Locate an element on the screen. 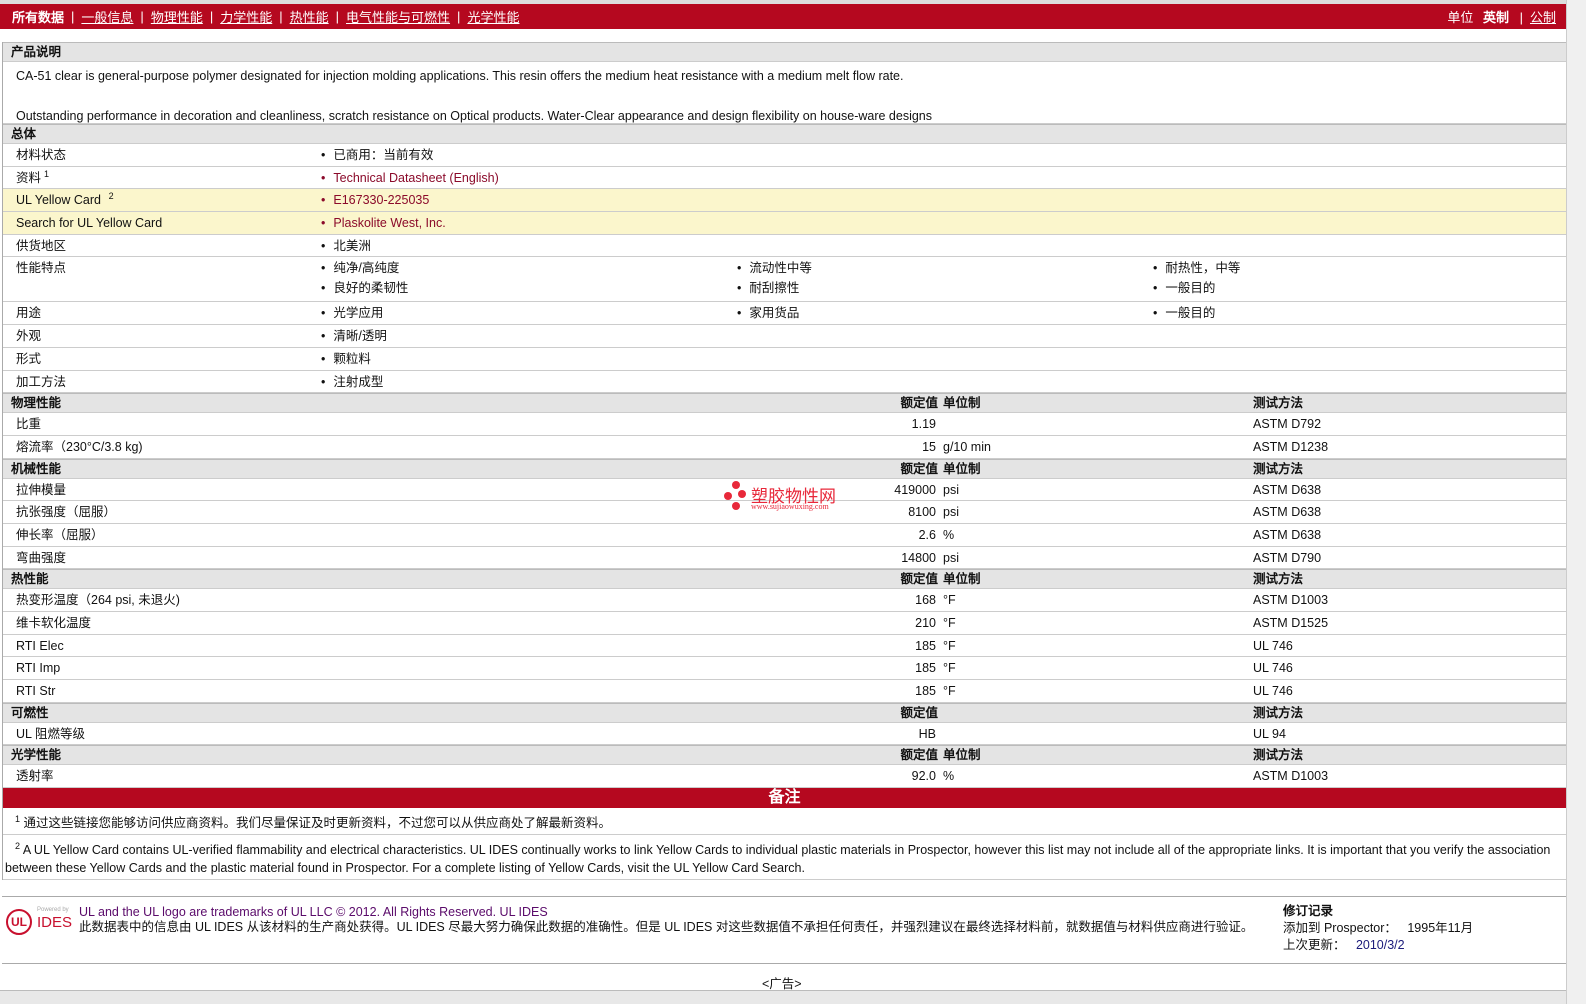  nav-all-data: 所有数据 is located at coordinates (38, 16).